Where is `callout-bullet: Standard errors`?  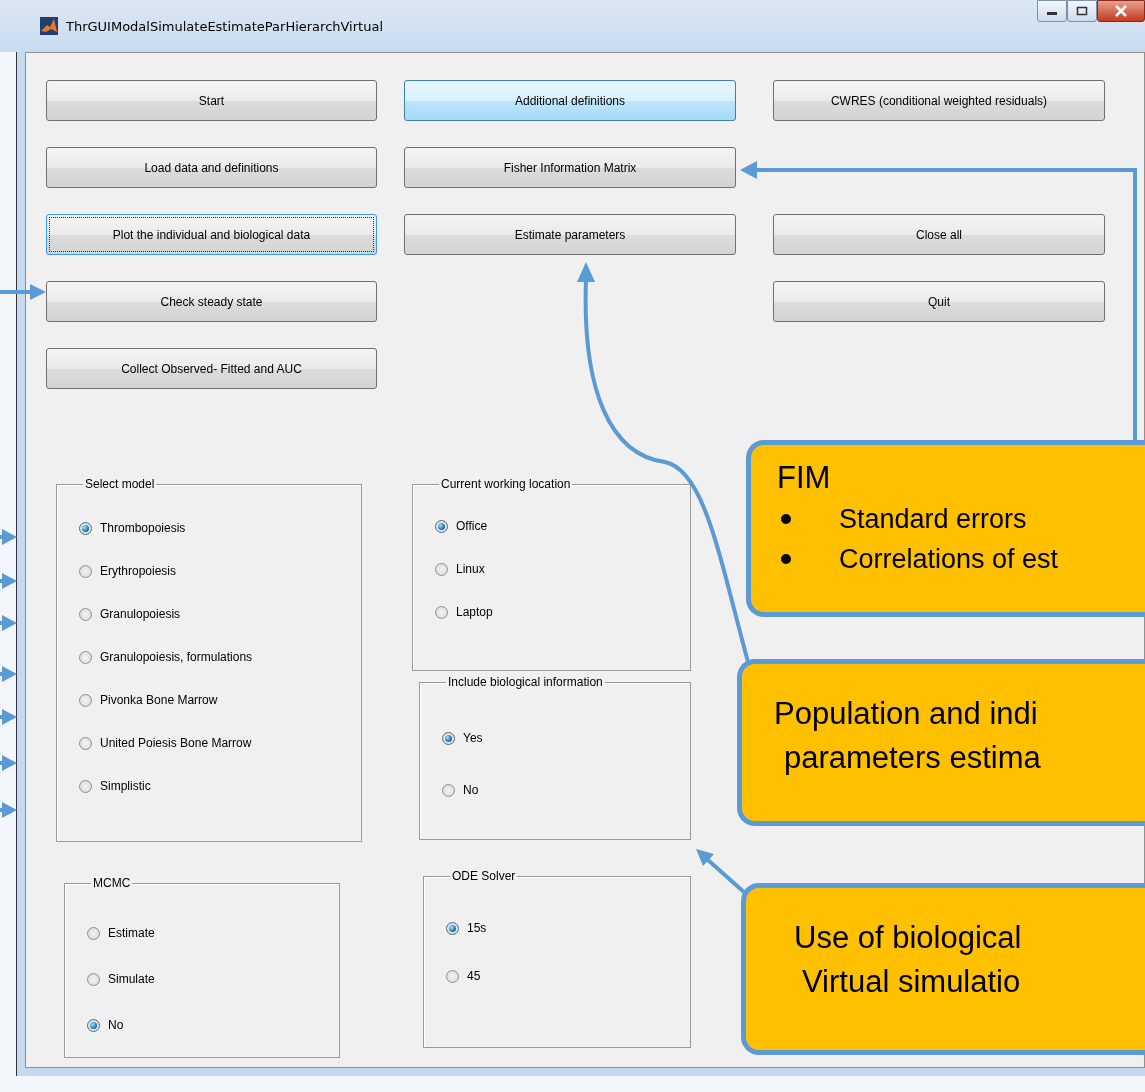 callout-bullet: Standard errors is located at coordinates (933, 519).